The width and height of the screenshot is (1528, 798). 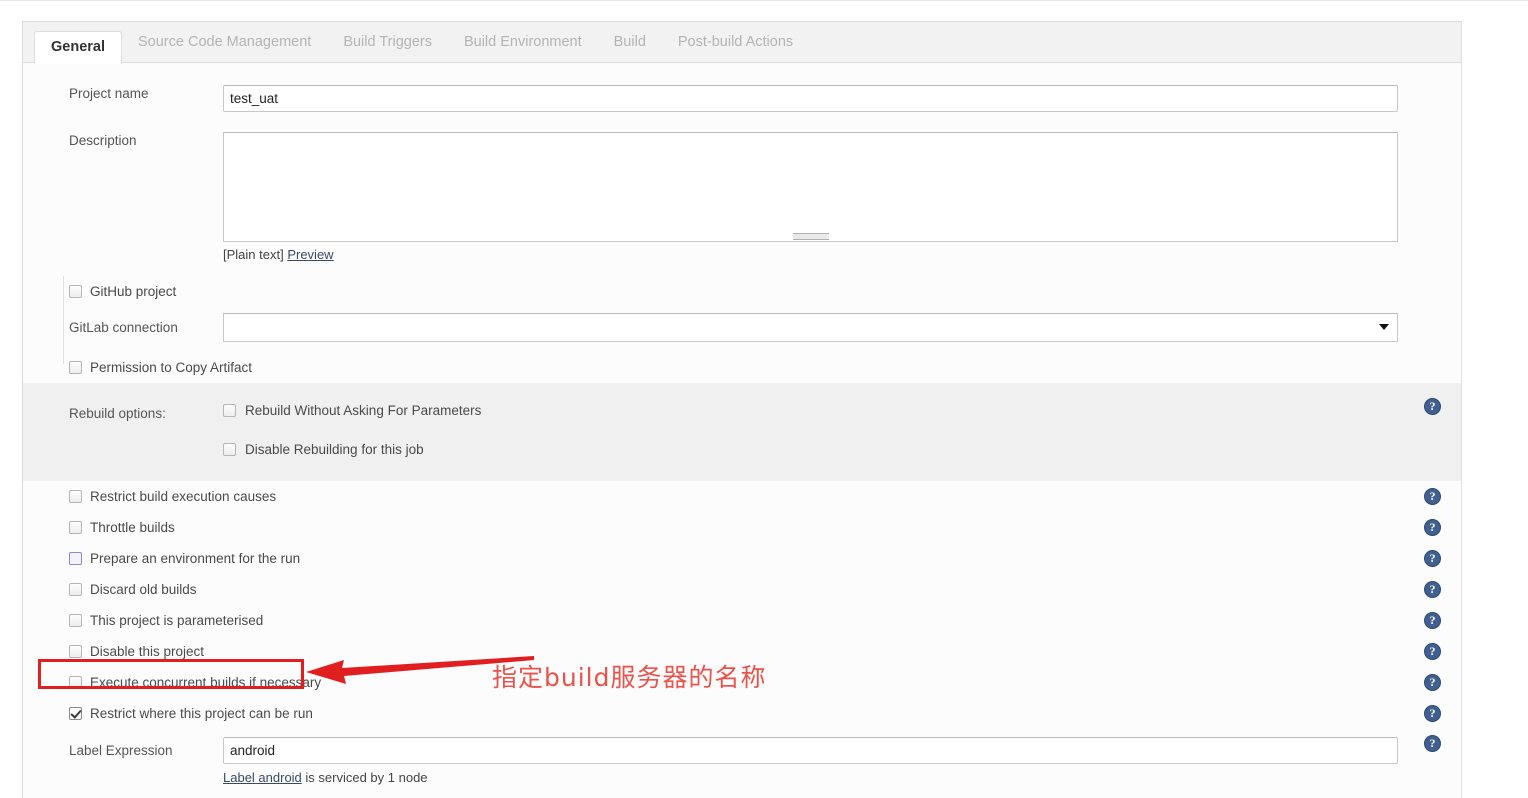 What do you see at coordinates (364, 777) in the screenshot?
I see `label-node-suffix: is serviced by 1 node` at bounding box center [364, 777].